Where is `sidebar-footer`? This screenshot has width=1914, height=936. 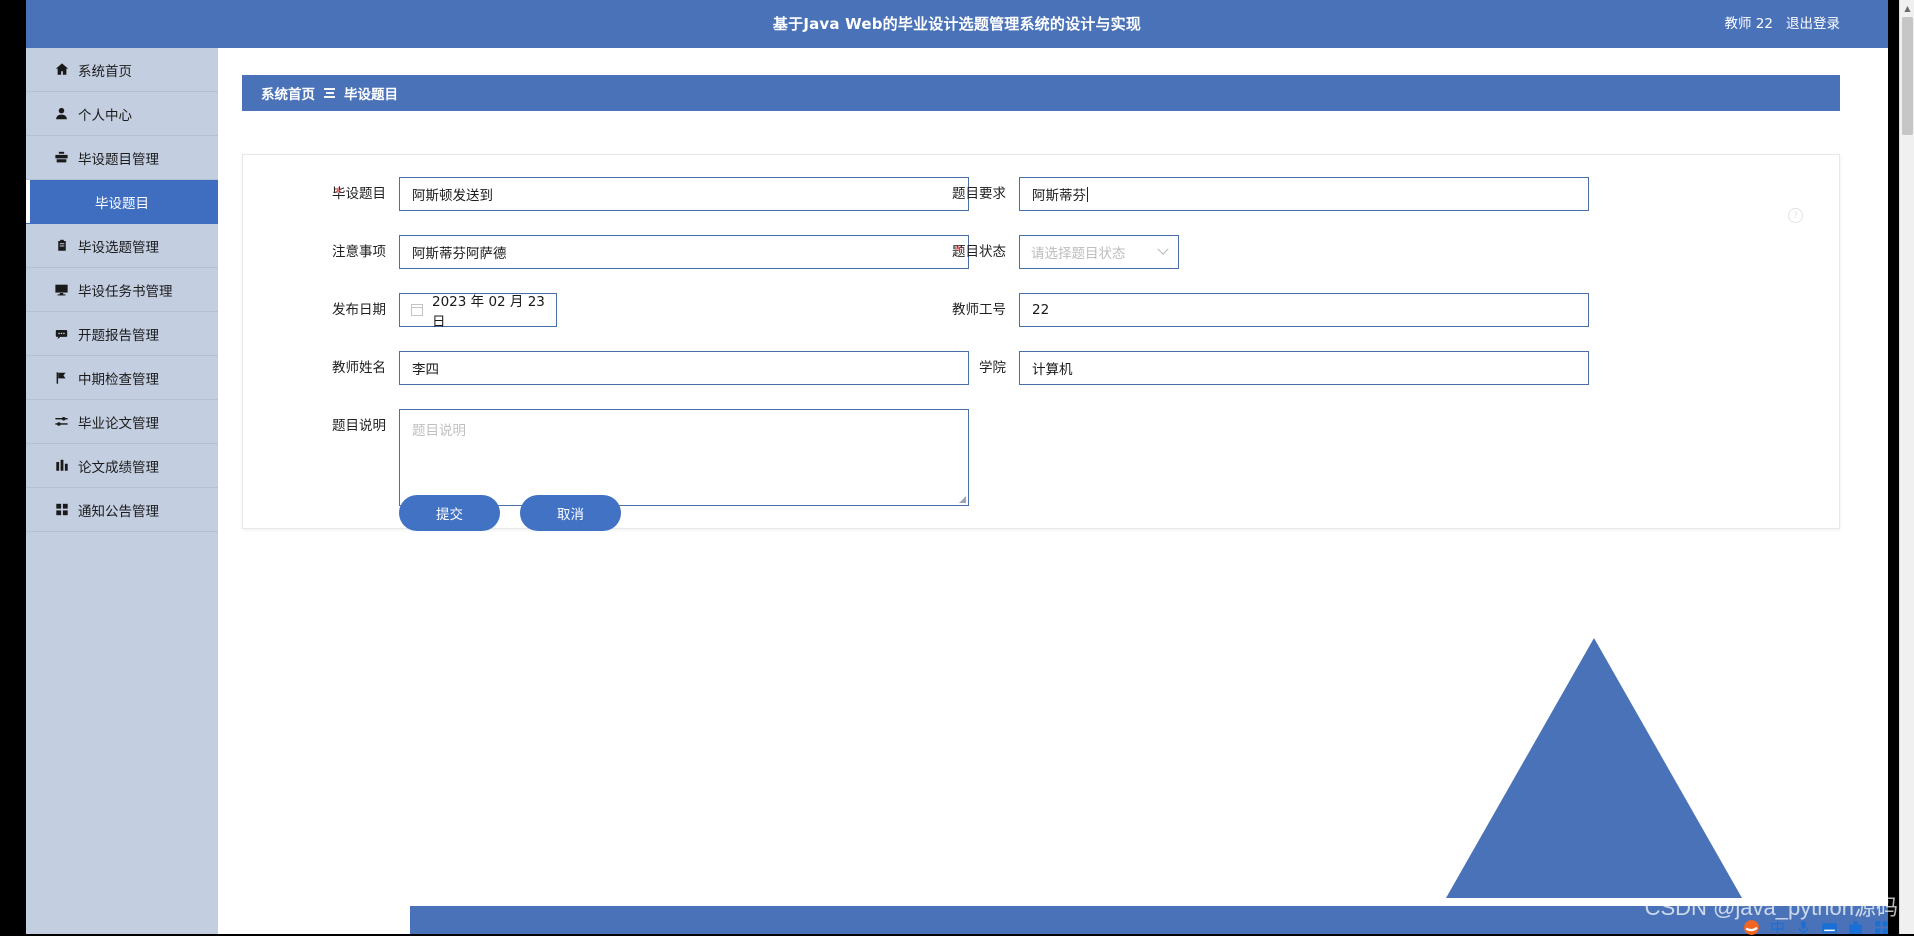 sidebar-footer is located at coordinates (122, 920).